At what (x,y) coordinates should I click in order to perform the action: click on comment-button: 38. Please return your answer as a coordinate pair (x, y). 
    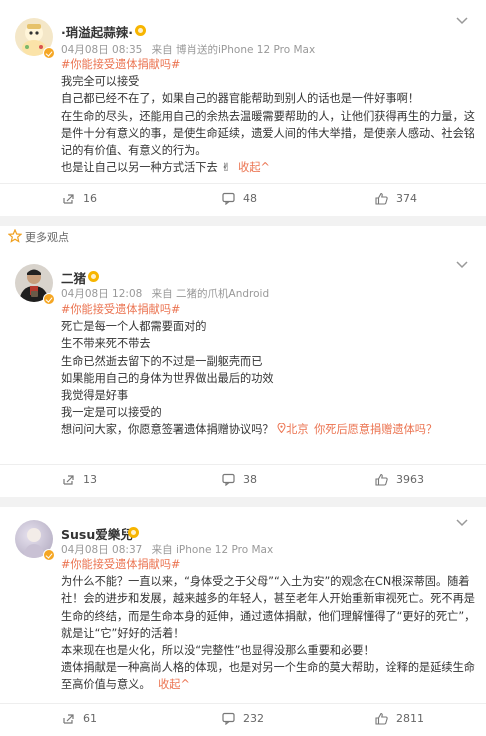
    Looking at the image, I should click on (239, 479).